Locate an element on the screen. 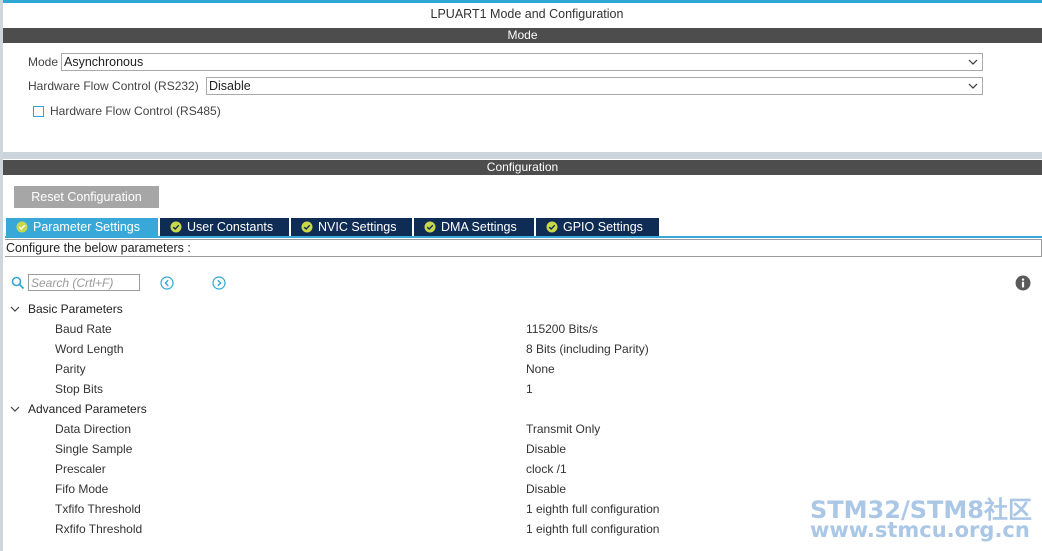  tab-parameter-settings: Parameter Settings is located at coordinates (82, 227).